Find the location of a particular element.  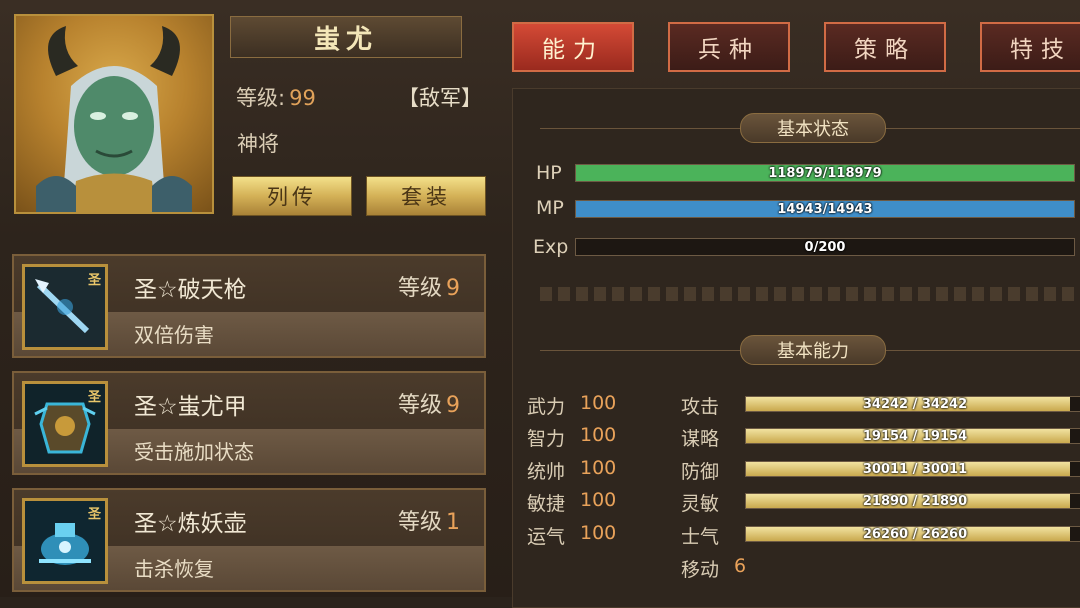

mp-value: 14943/14943 is located at coordinates (825, 209).